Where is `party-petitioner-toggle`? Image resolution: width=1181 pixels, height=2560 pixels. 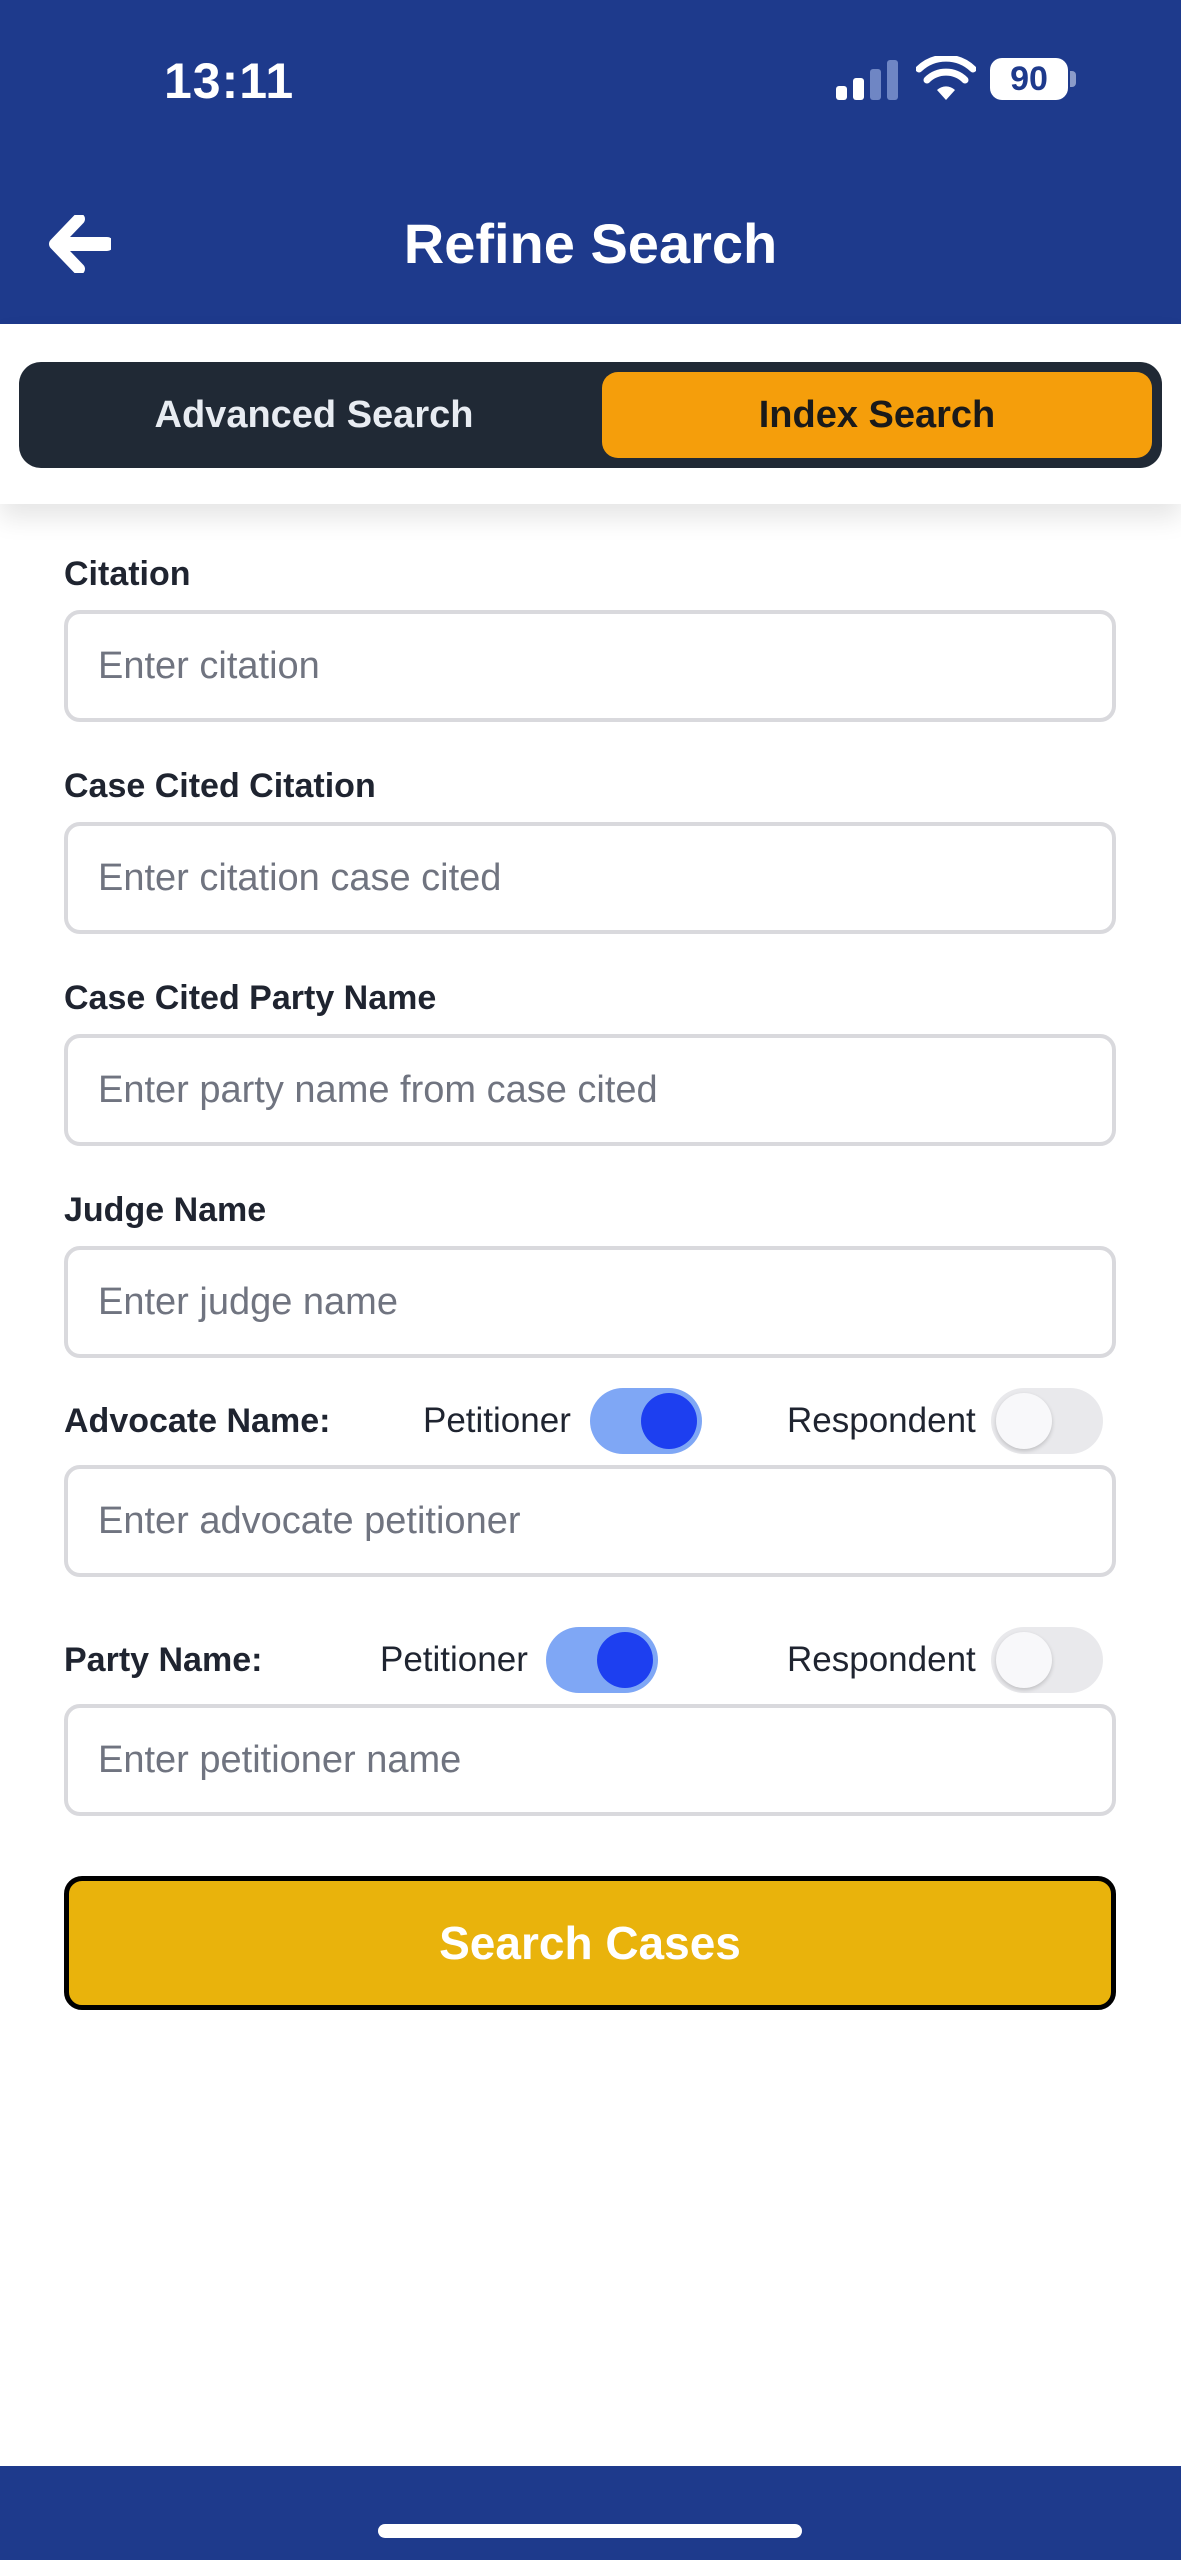 party-petitioner-toggle is located at coordinates (602, 1660).